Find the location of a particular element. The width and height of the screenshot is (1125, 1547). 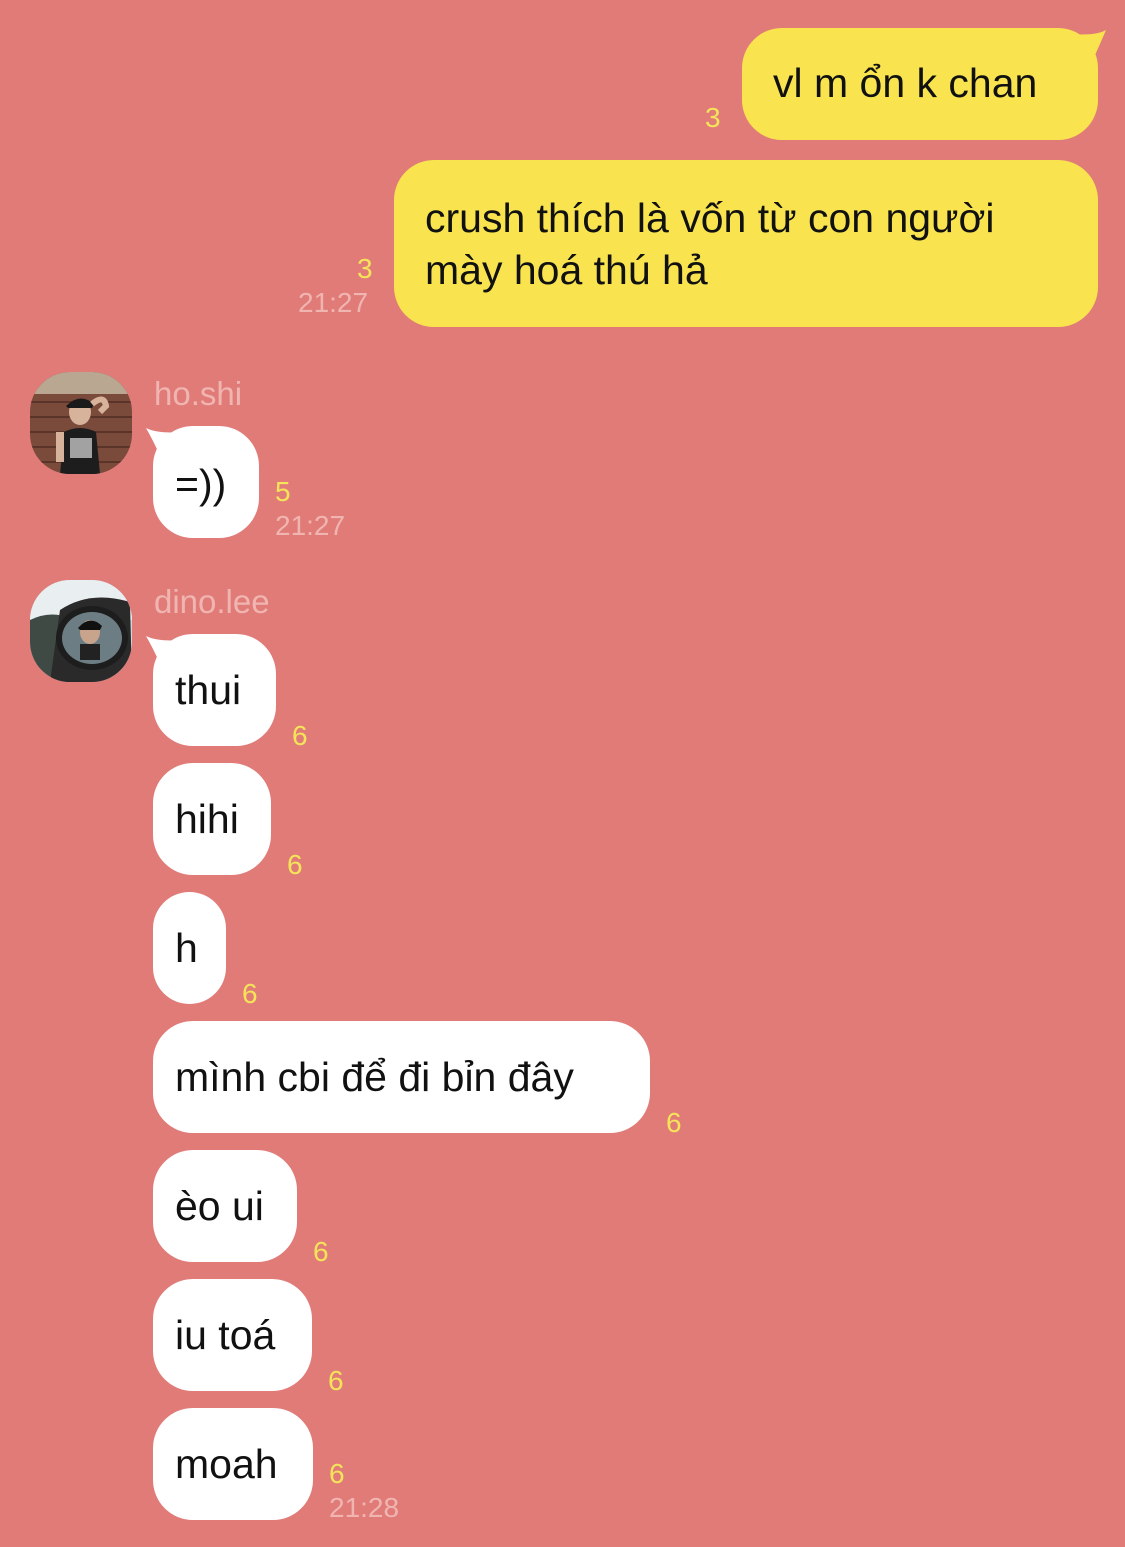

message-bubble-incoming: moah is located at coordinates (233, 1464).